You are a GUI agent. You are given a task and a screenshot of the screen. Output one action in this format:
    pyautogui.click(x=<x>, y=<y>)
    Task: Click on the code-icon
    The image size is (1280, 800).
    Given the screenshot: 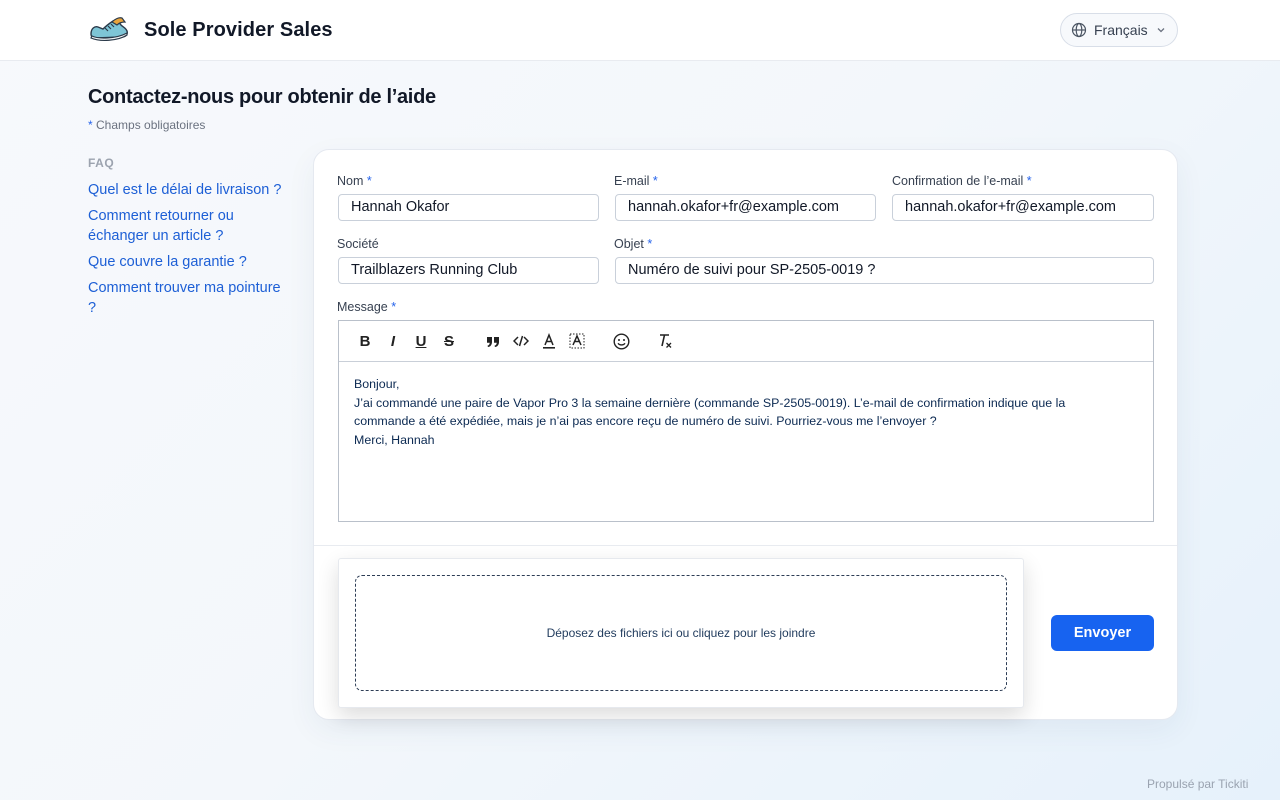 What is the action you would take?
    pyautogui.click(x=521, y=341)
    